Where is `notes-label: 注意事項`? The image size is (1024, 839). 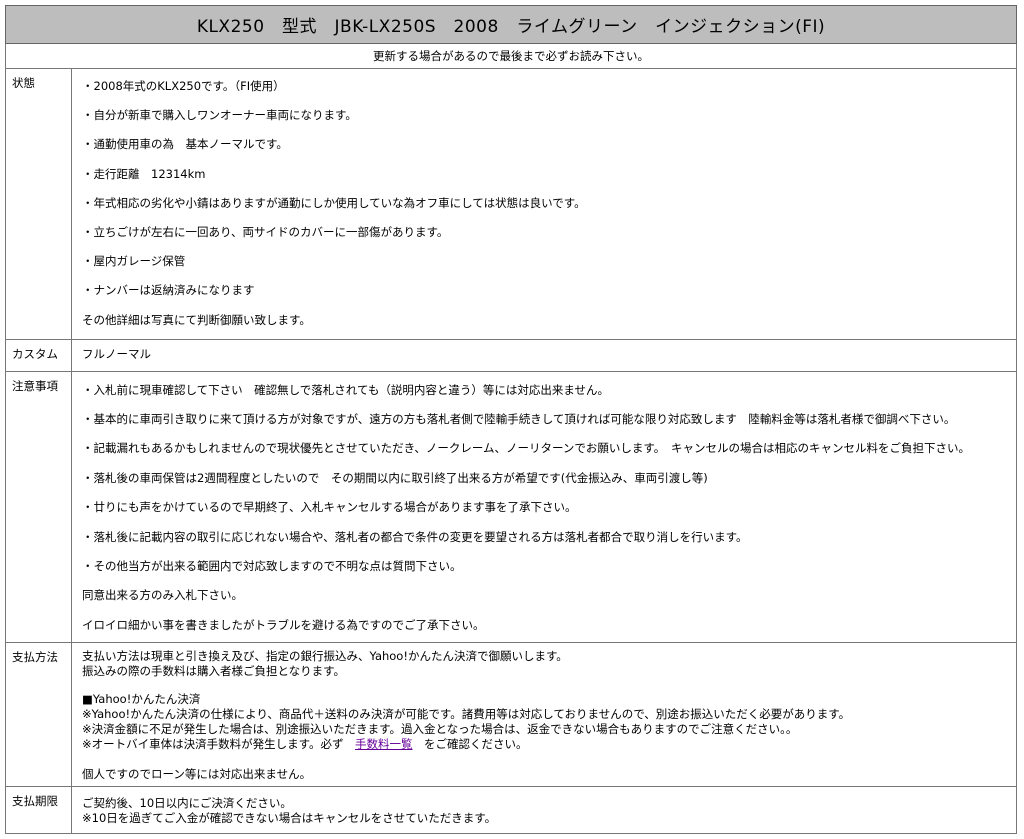 notes-label: 注意事項 is located at coordinates (35, 385).